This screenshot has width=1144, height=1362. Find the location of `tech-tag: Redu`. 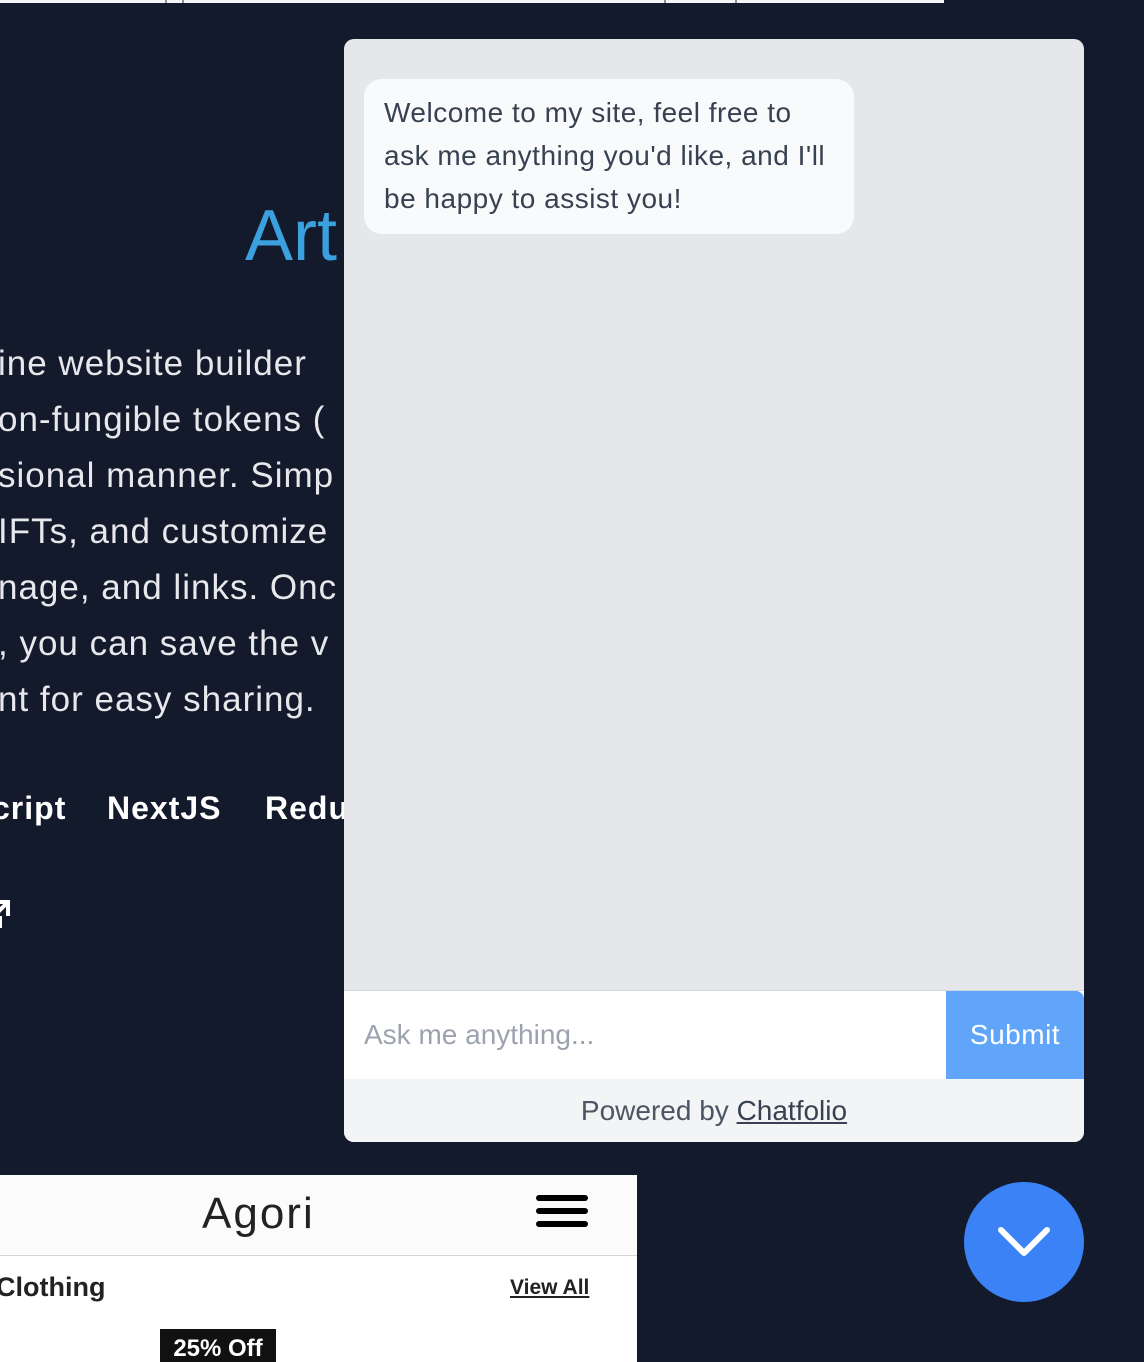

tech-tag: Redu is located at coordinates (307, 808).